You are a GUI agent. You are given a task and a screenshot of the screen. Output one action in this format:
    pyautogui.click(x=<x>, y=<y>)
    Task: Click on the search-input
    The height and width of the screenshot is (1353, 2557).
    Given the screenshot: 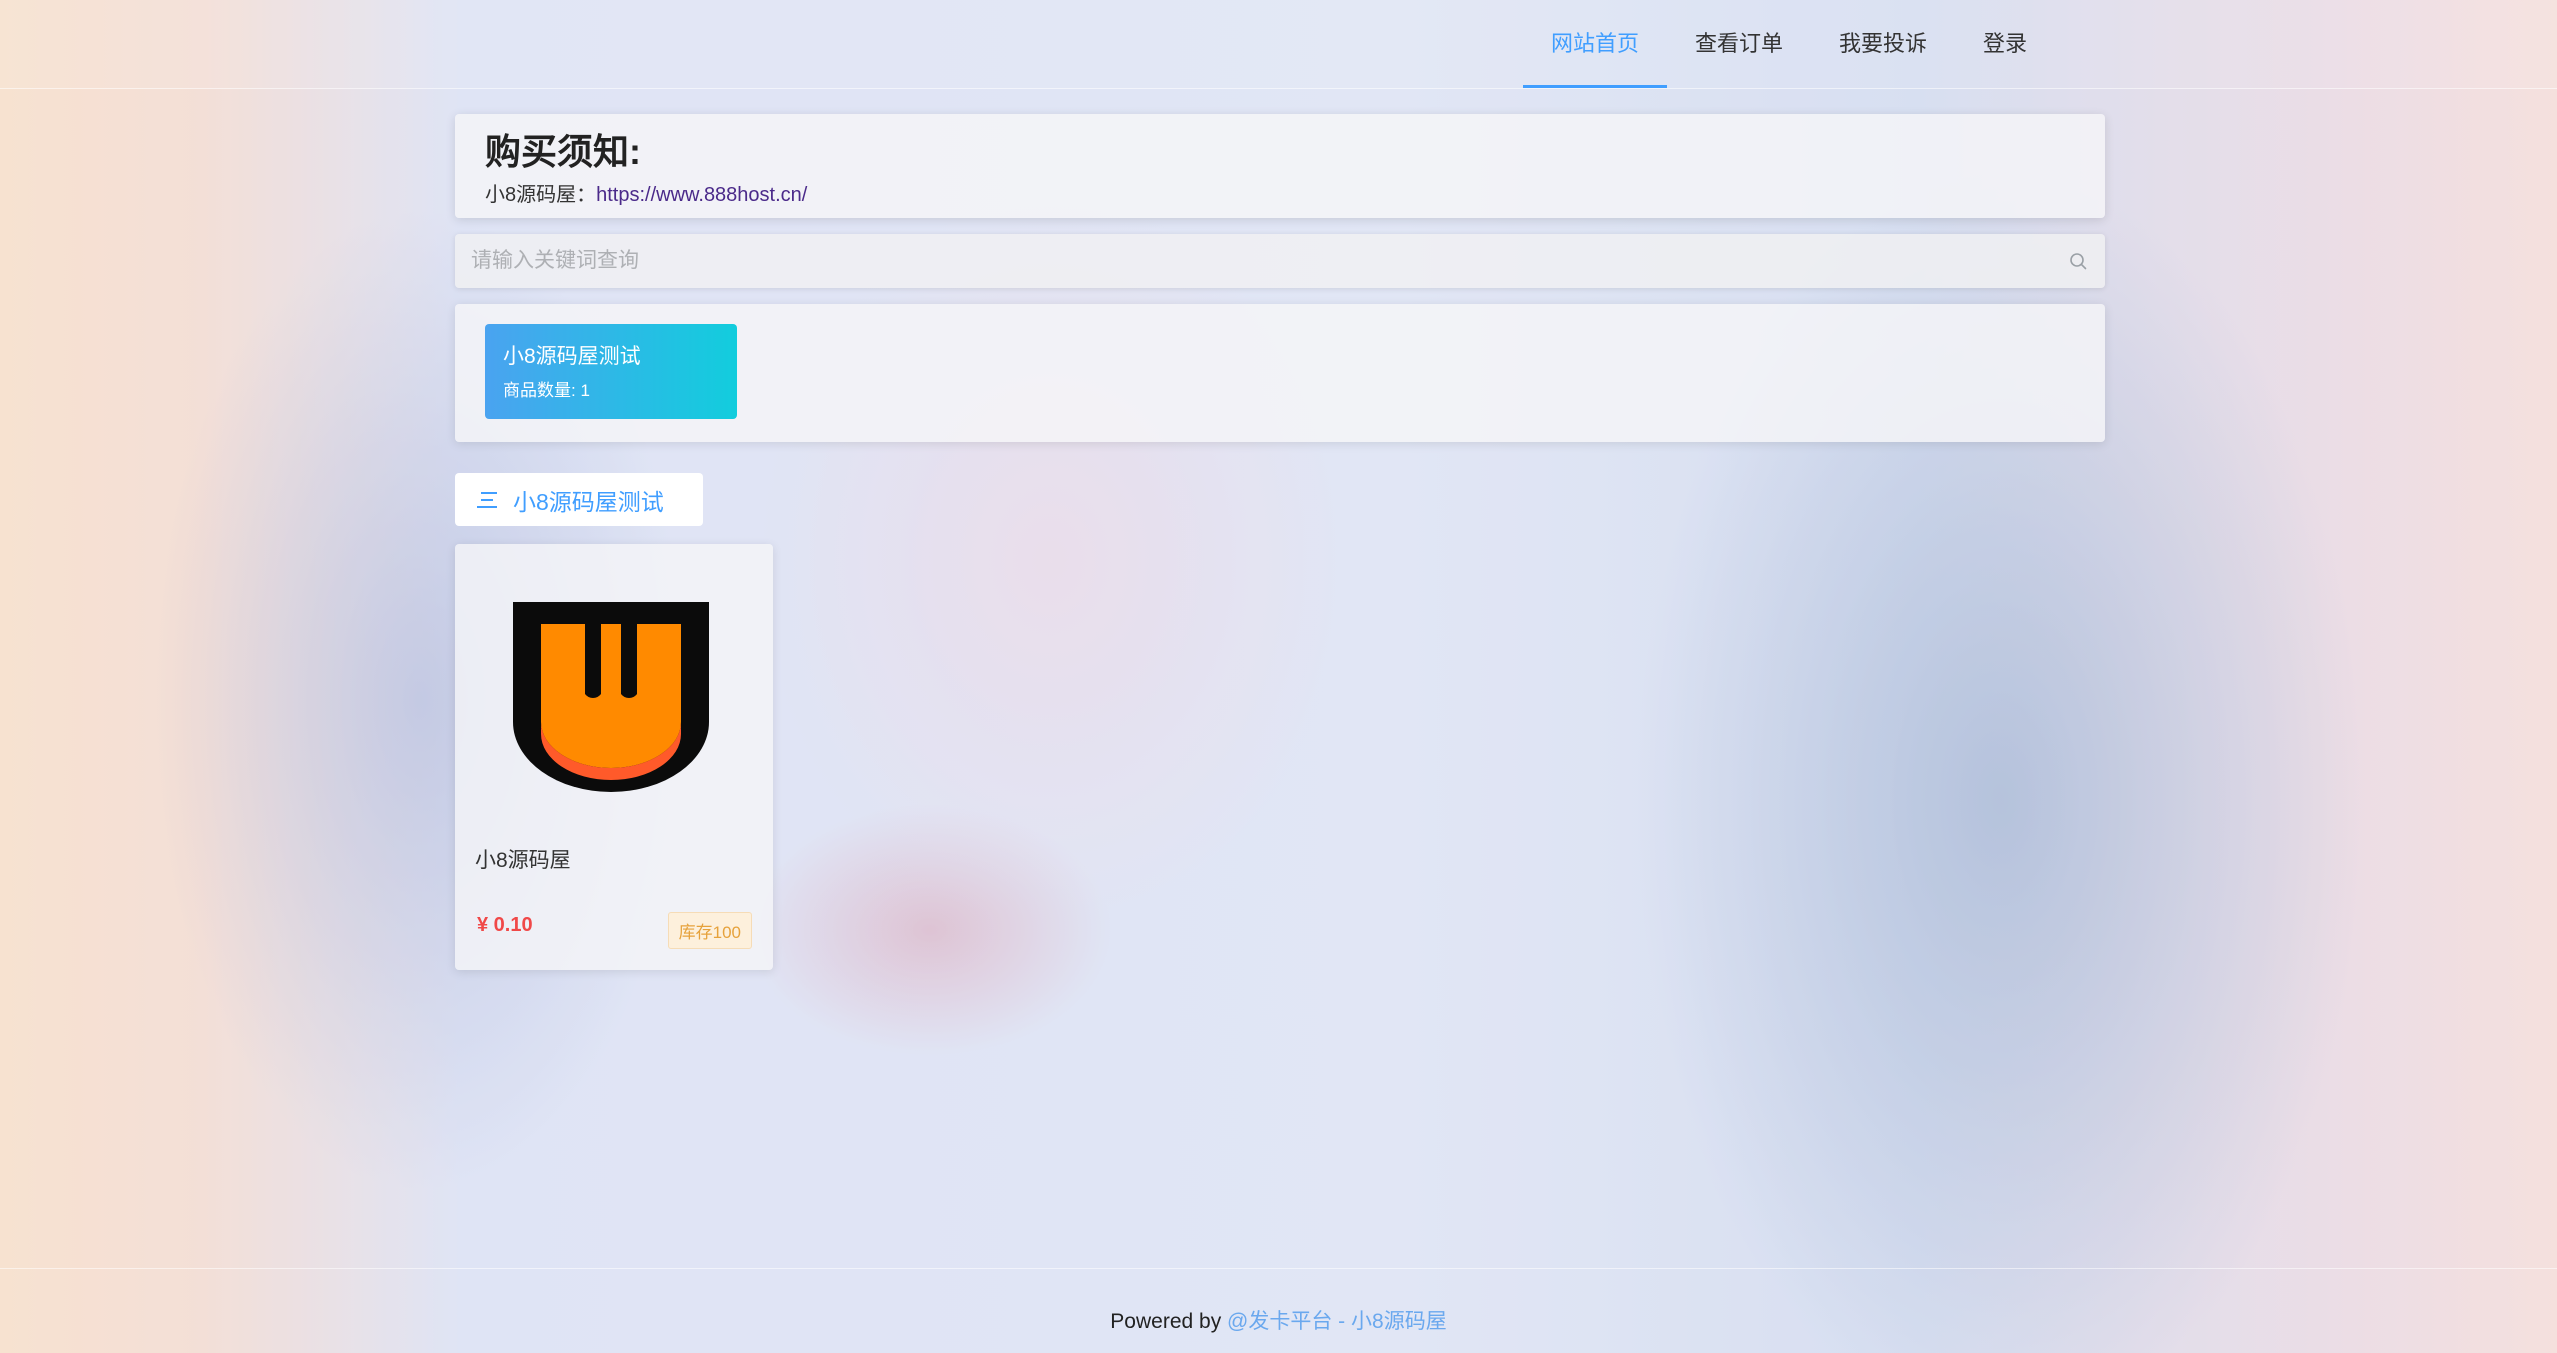 What is the action you would take?
    pyautogui.click(x=1280, y=261)
    